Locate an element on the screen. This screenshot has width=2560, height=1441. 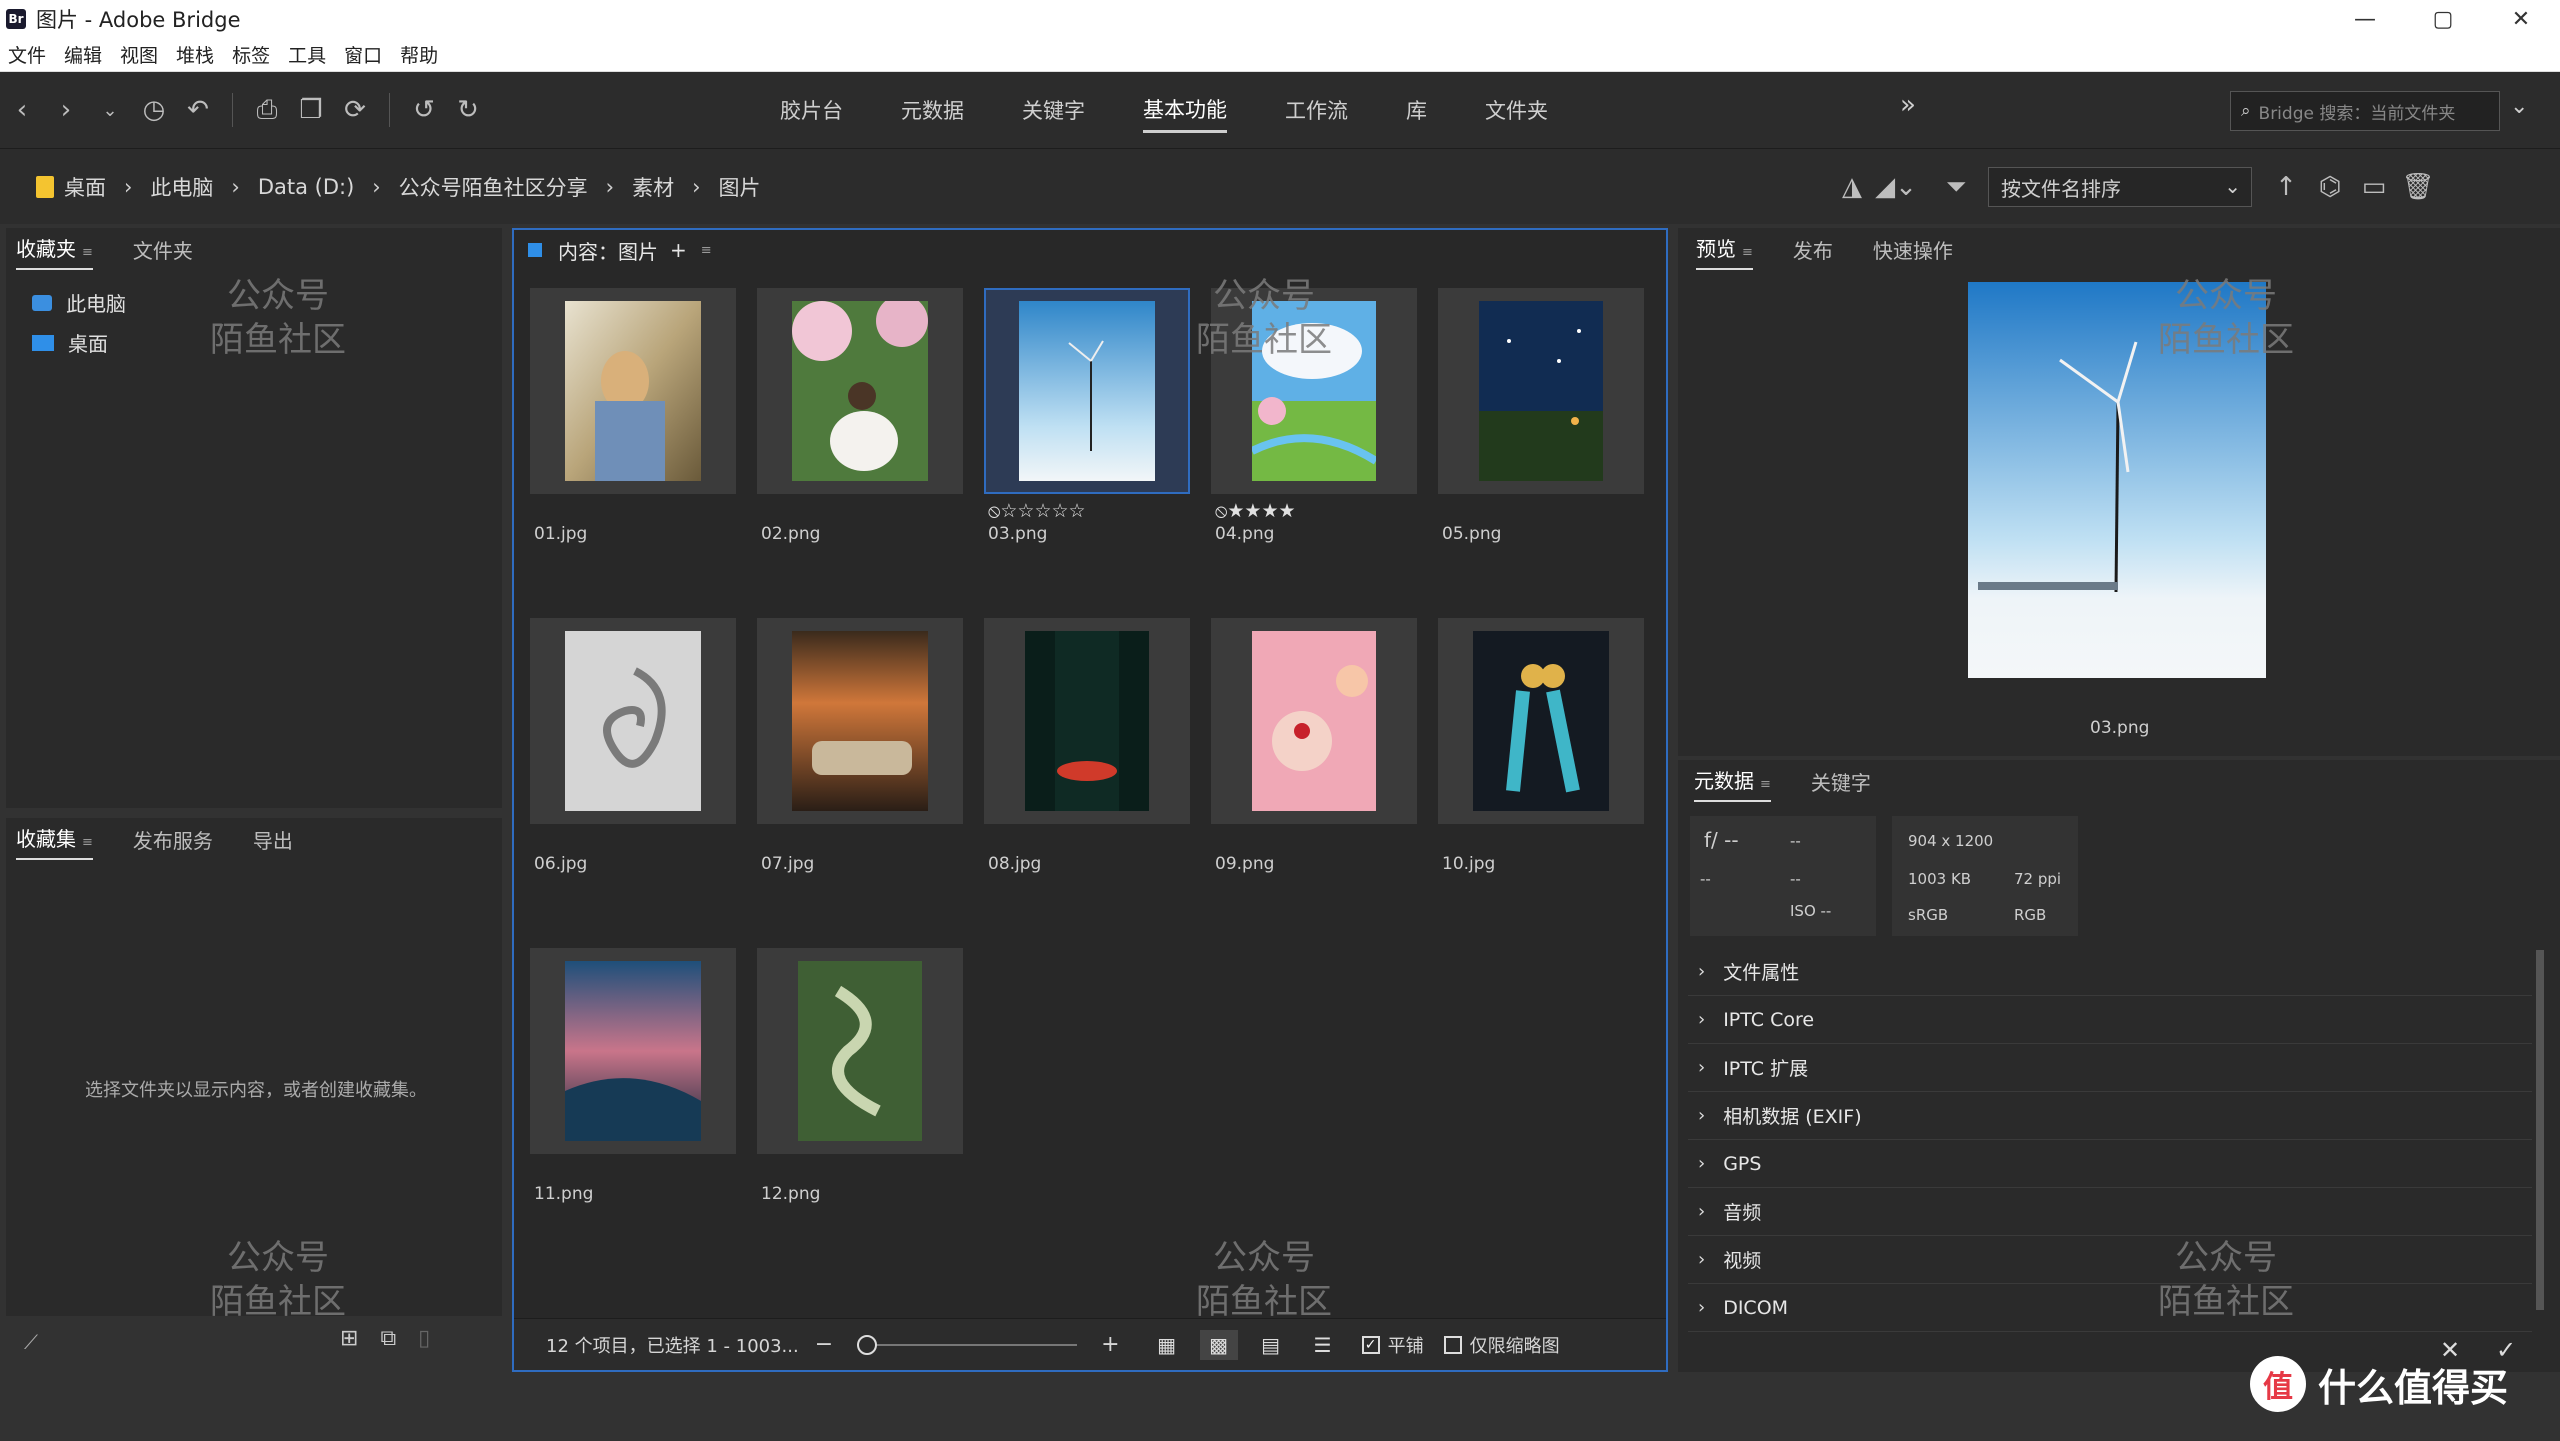
tab-preview: 预览 ≡ is located at coordinates (1724, 251).